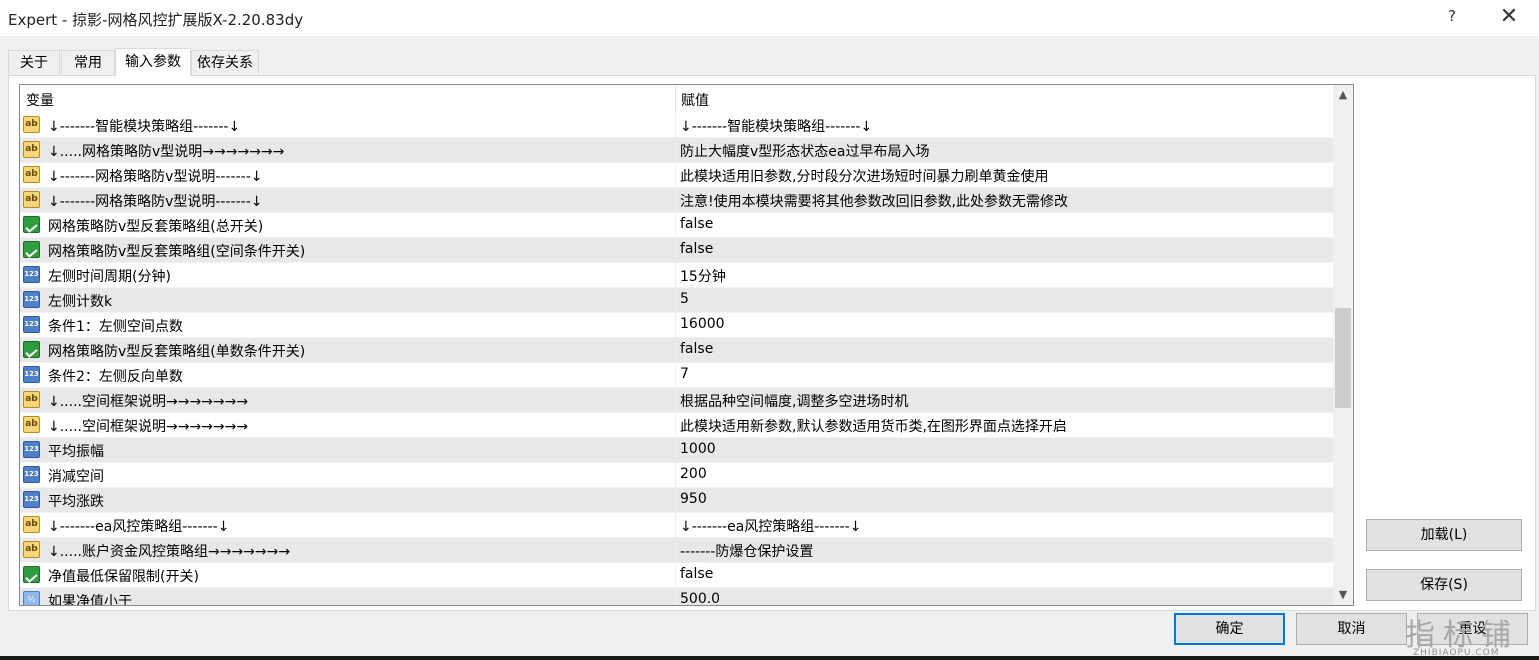 The width and height of the screenshot is (1539, 660). What do you see at coordinates (676, 350) in the screenshot?
I see `table-row: 网格策略防v型反套策略组(单数条件开关) false` at bounding box center [676, 350].